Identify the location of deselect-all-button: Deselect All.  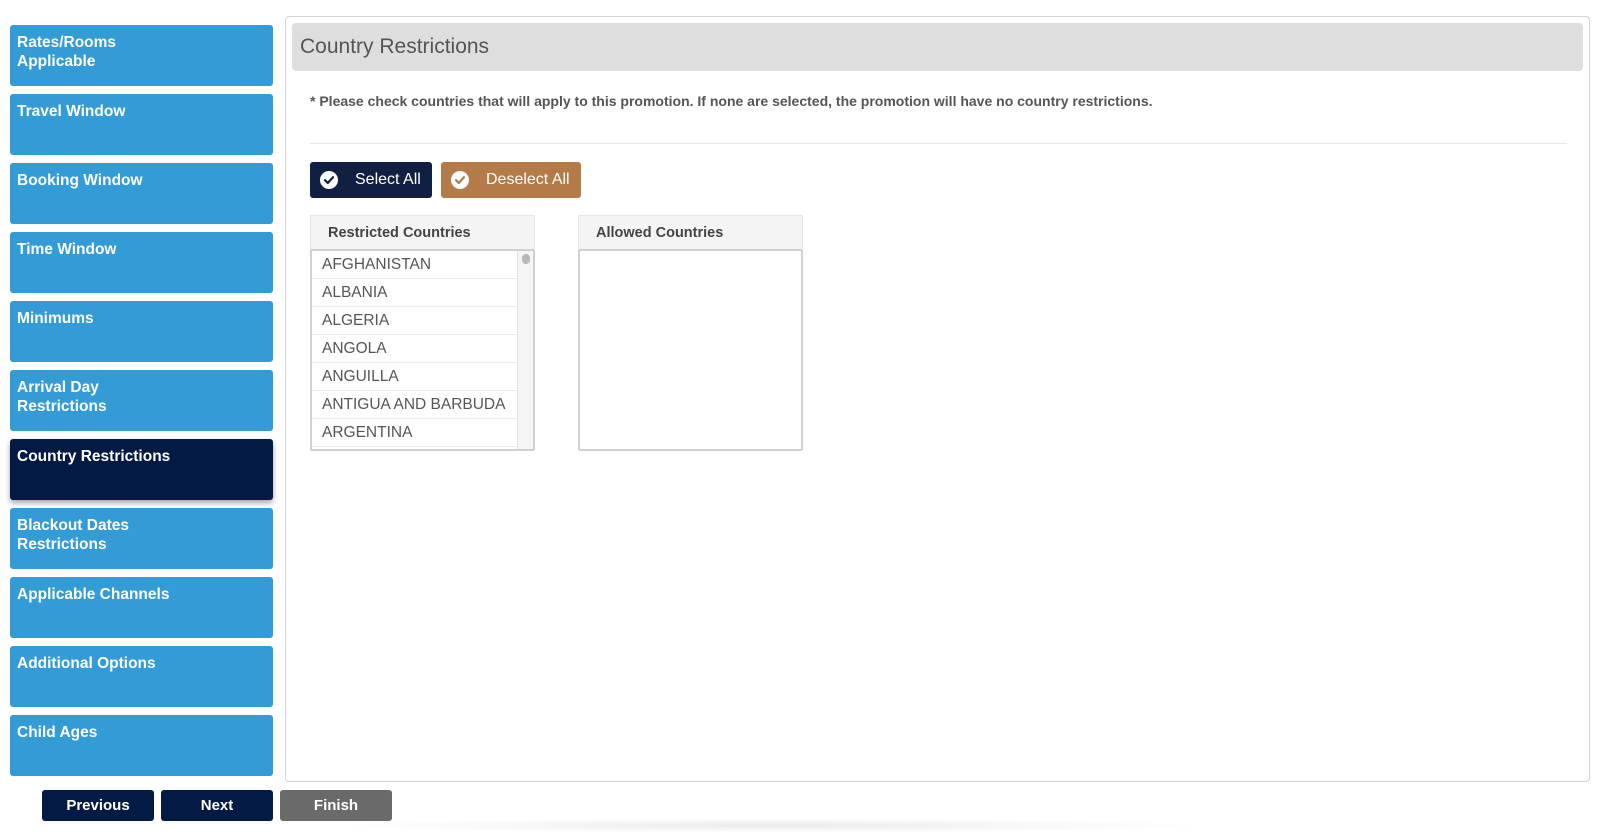
(511, 180).